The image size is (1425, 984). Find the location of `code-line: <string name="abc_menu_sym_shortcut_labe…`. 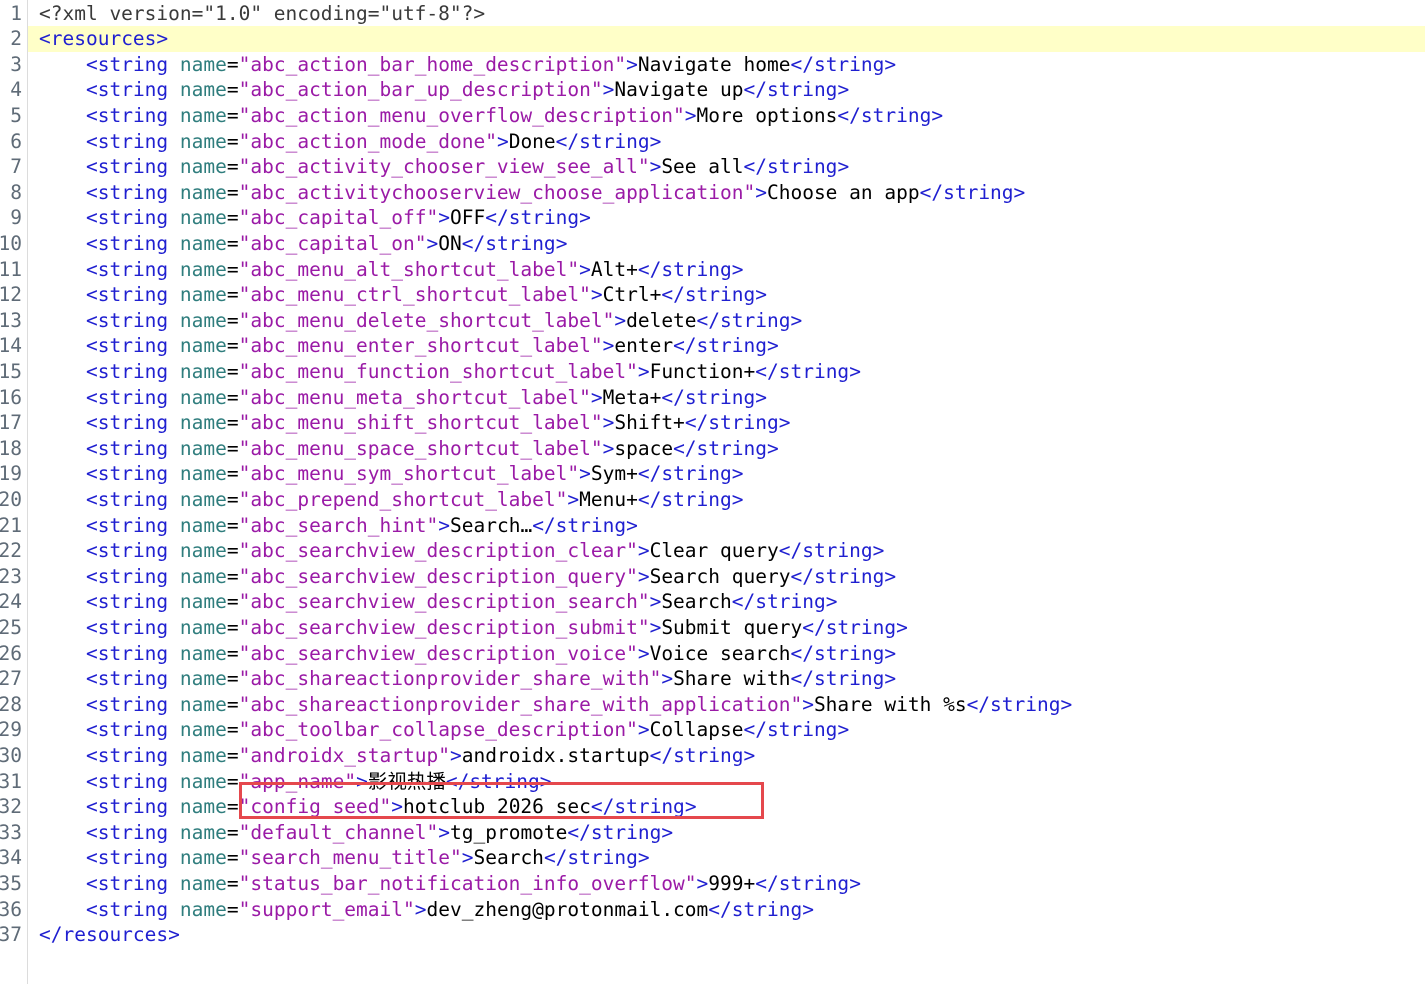

code-line: <string name="abc_menu_sym_shortcut_labe… is located at coordinates (726, 474).